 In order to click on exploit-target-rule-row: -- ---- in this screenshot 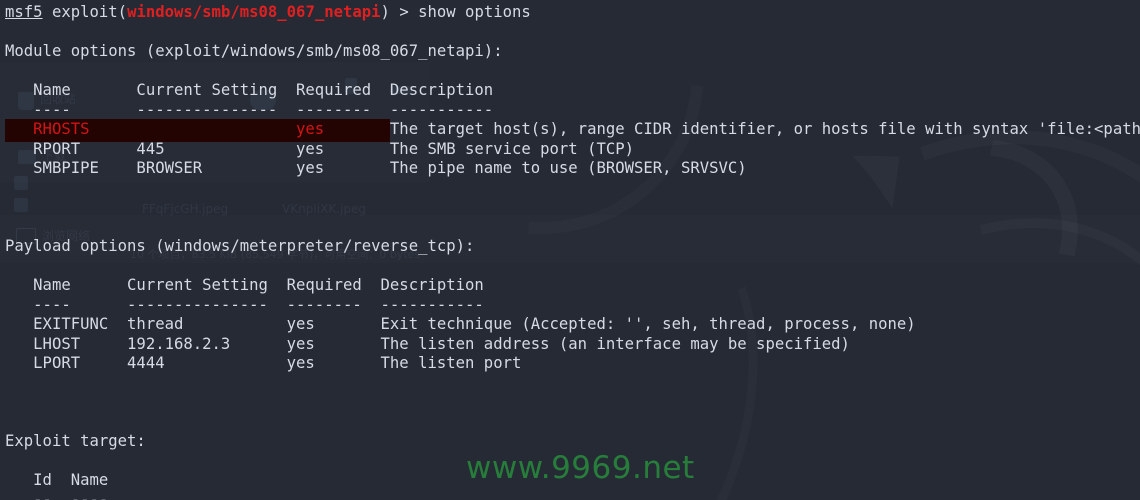, I will do `click(57, 495)`.